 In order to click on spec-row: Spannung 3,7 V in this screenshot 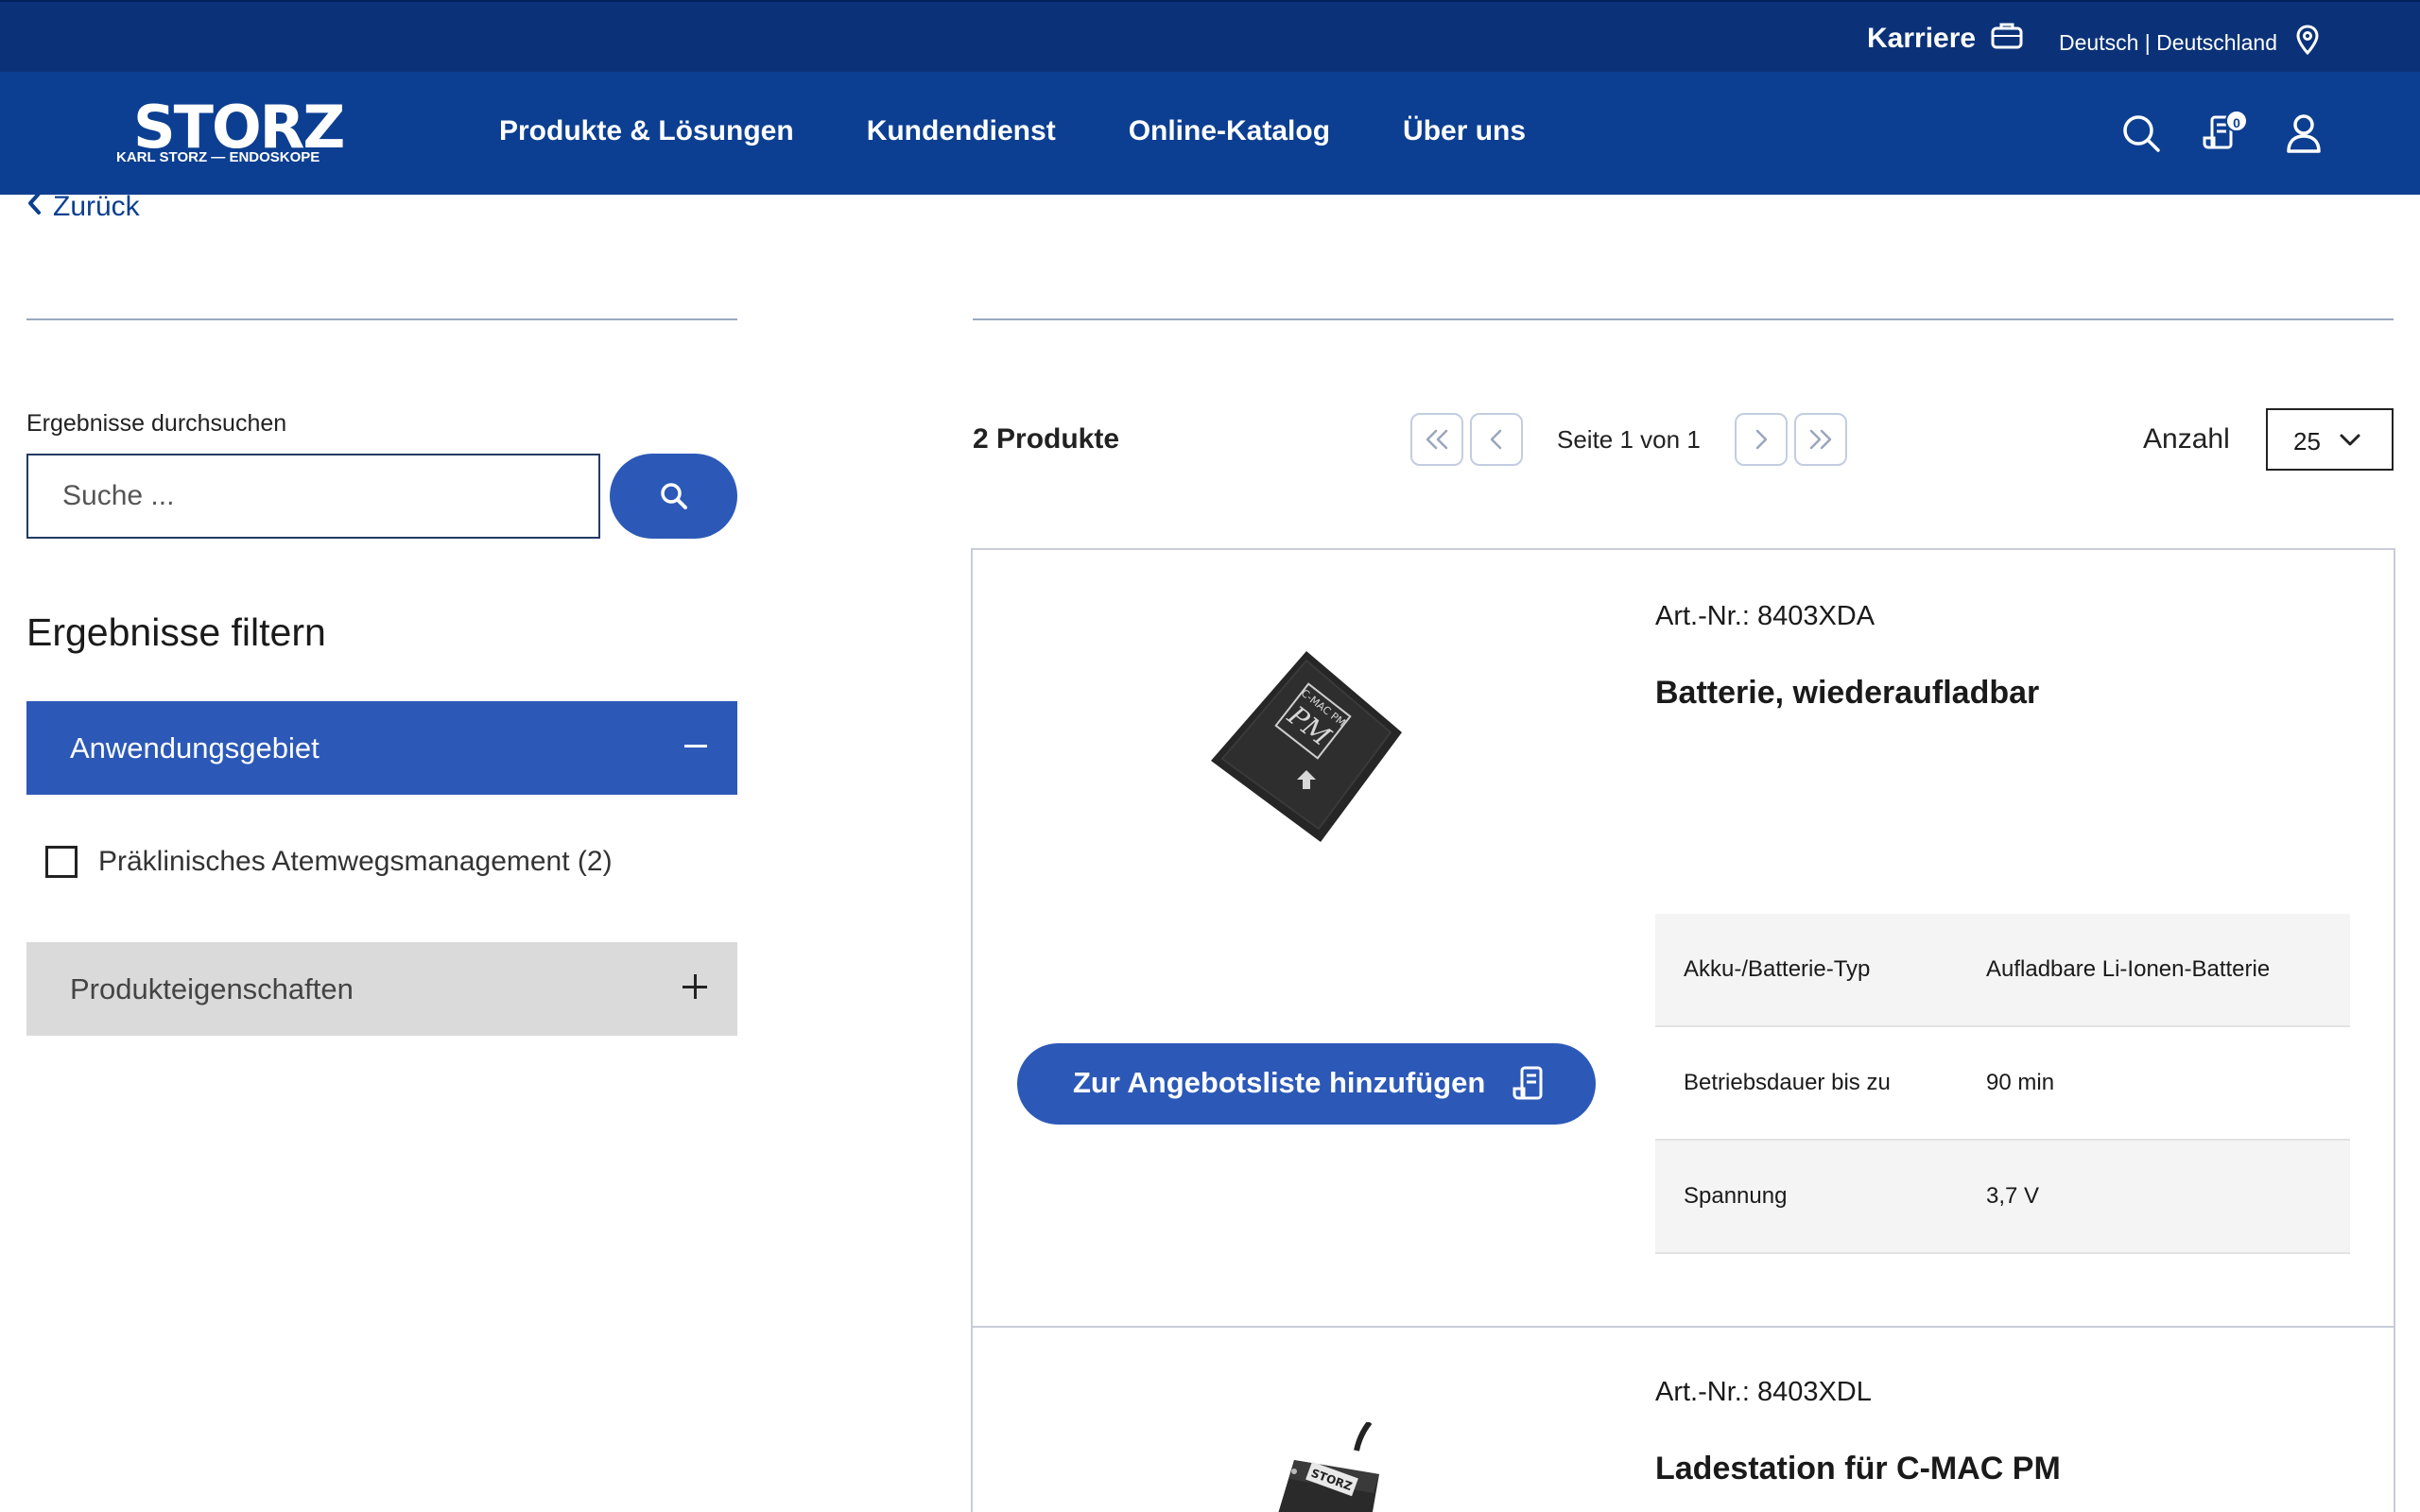, I will do `click(2003, 1197)`.